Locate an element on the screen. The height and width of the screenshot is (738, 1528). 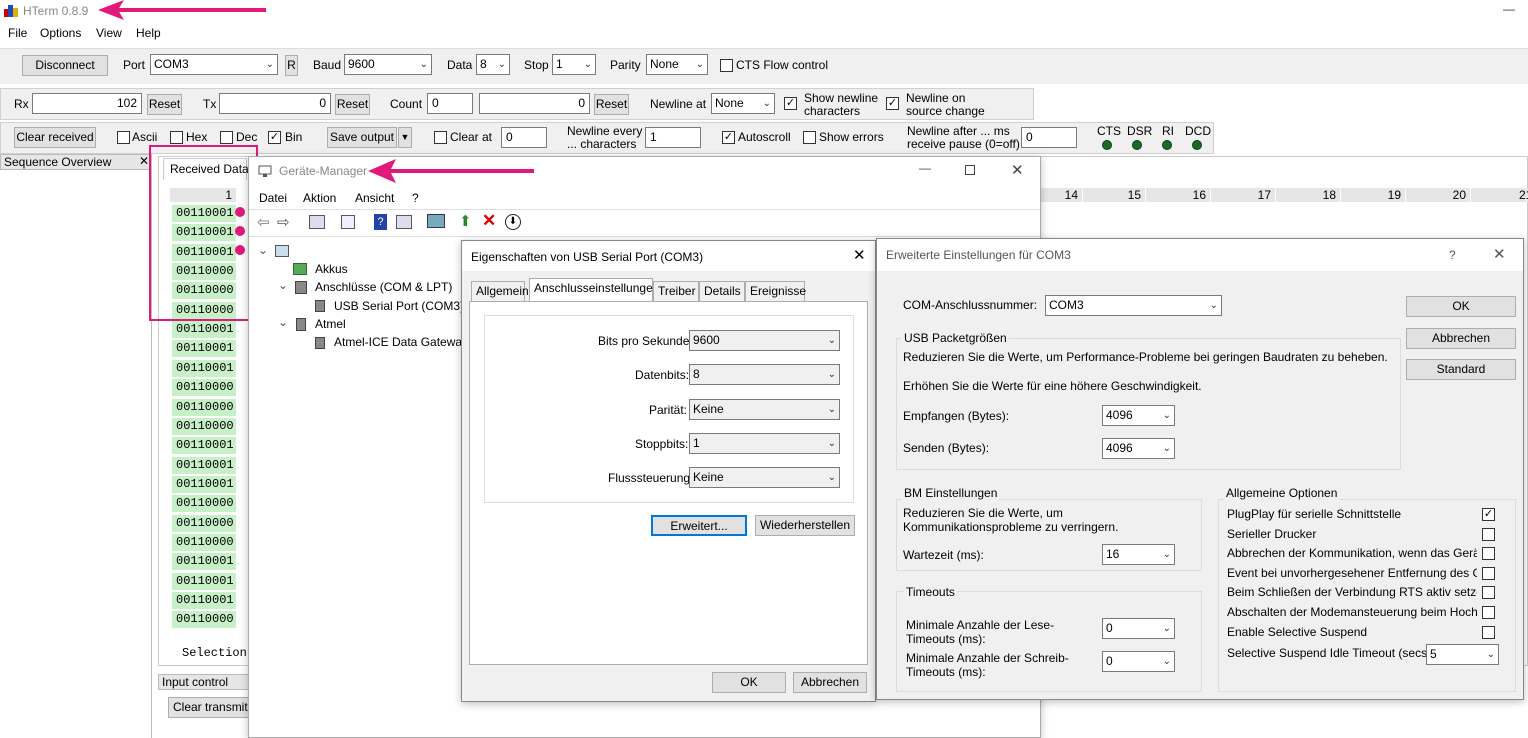
cts-flow-checkbox is located at coordinates (726, 65).